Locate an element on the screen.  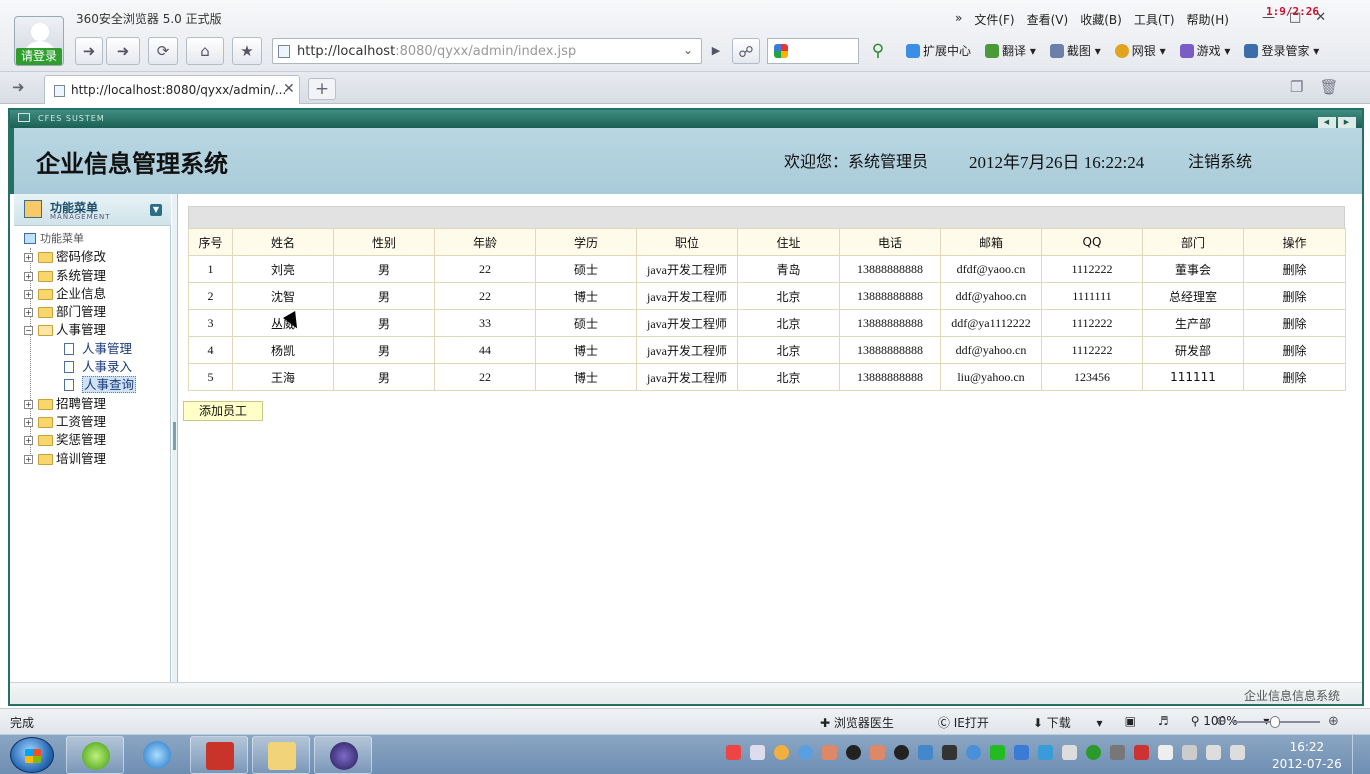
menu-favorites: 收藏(B) is located at coordinates (1101, 19).